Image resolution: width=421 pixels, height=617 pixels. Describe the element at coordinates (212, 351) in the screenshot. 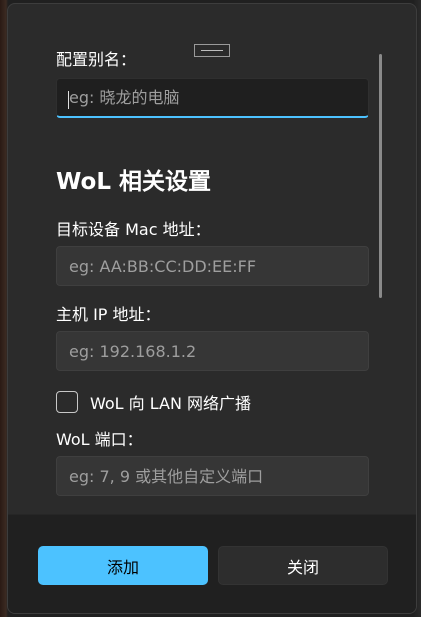

I see `host-ip-input` at that location.